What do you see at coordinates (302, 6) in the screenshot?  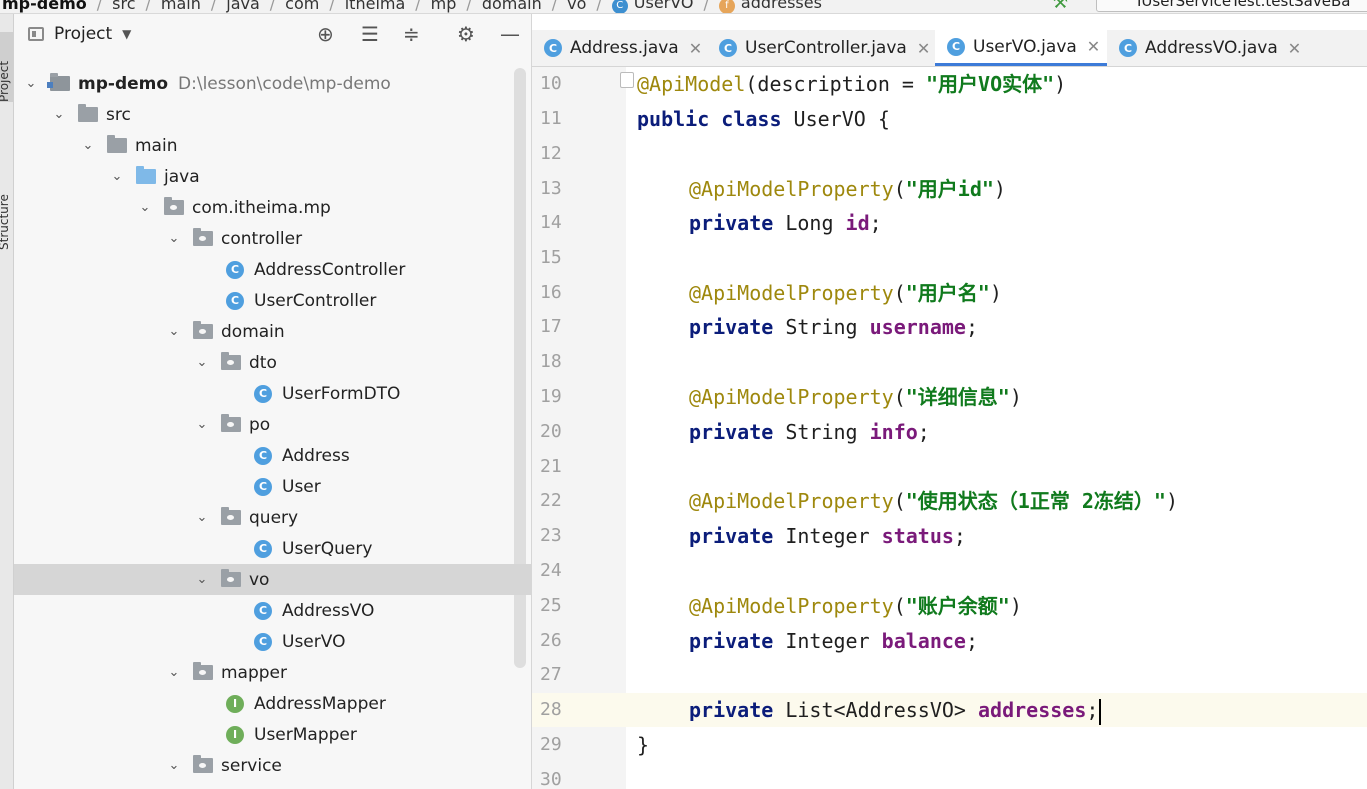 I see `breadcrumb-item-com: com` at bounding box center [302, 6].